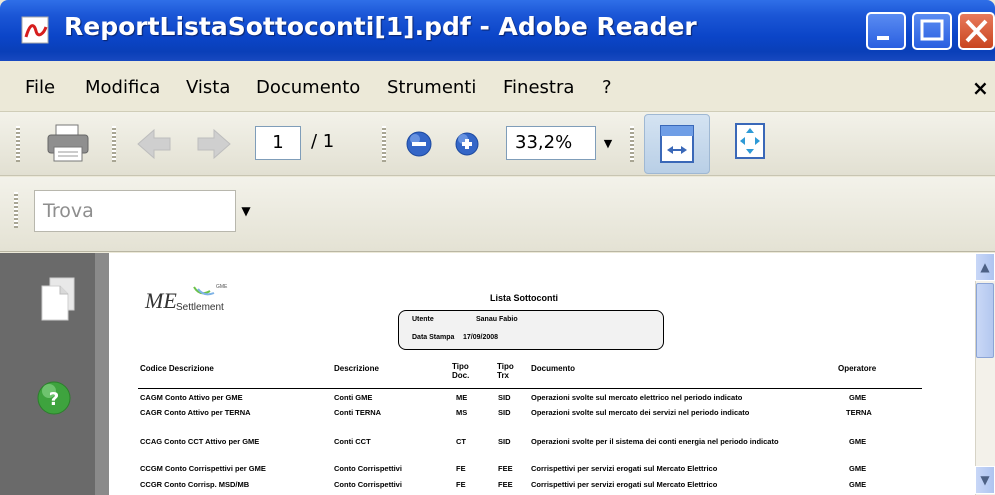 The image size is (995, 495). I want to click on header-divider, so click(530, 388).